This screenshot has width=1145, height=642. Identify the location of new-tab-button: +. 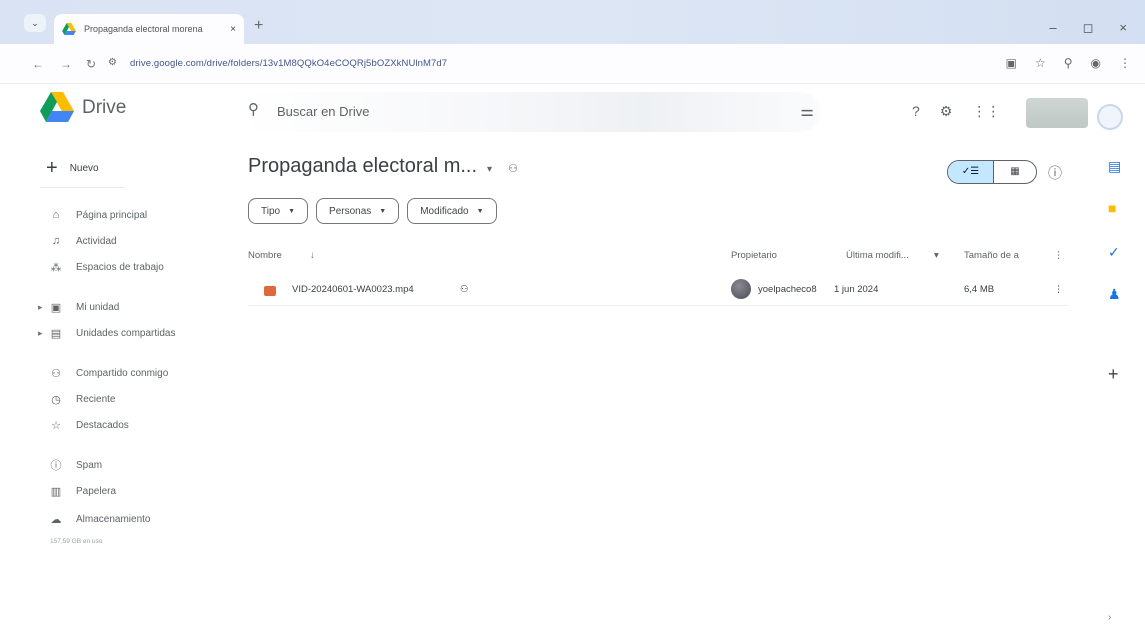
(258, 26).